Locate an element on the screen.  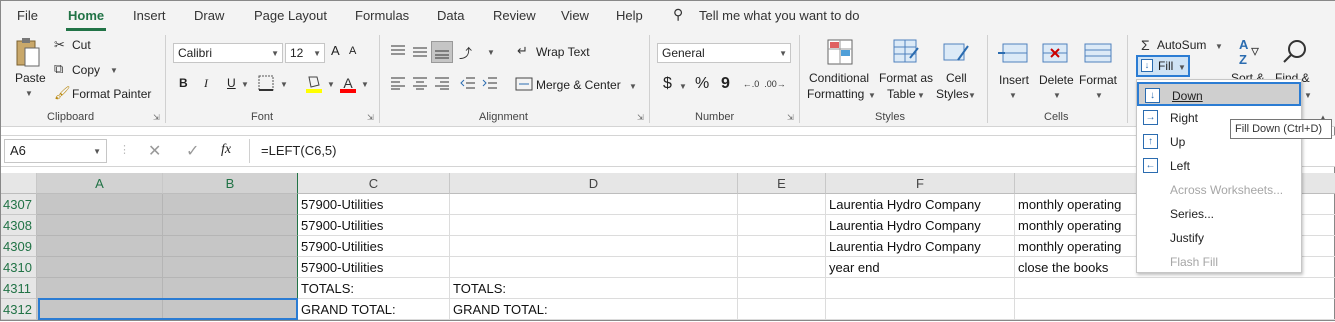
delete-dropdown-icon: ▼ is located at coordinates (1057, 95).